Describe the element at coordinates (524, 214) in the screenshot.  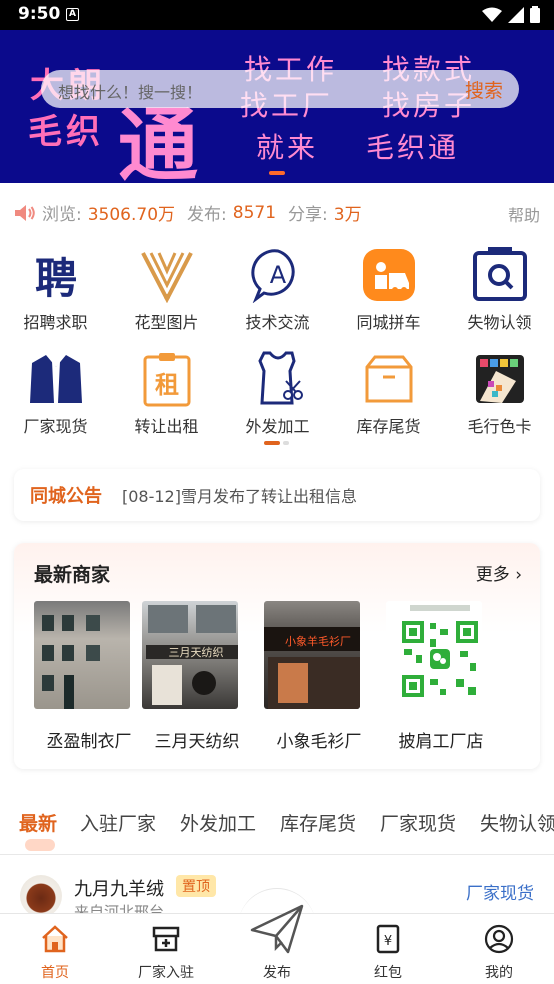
I see `help-link: 帮助` at that location.